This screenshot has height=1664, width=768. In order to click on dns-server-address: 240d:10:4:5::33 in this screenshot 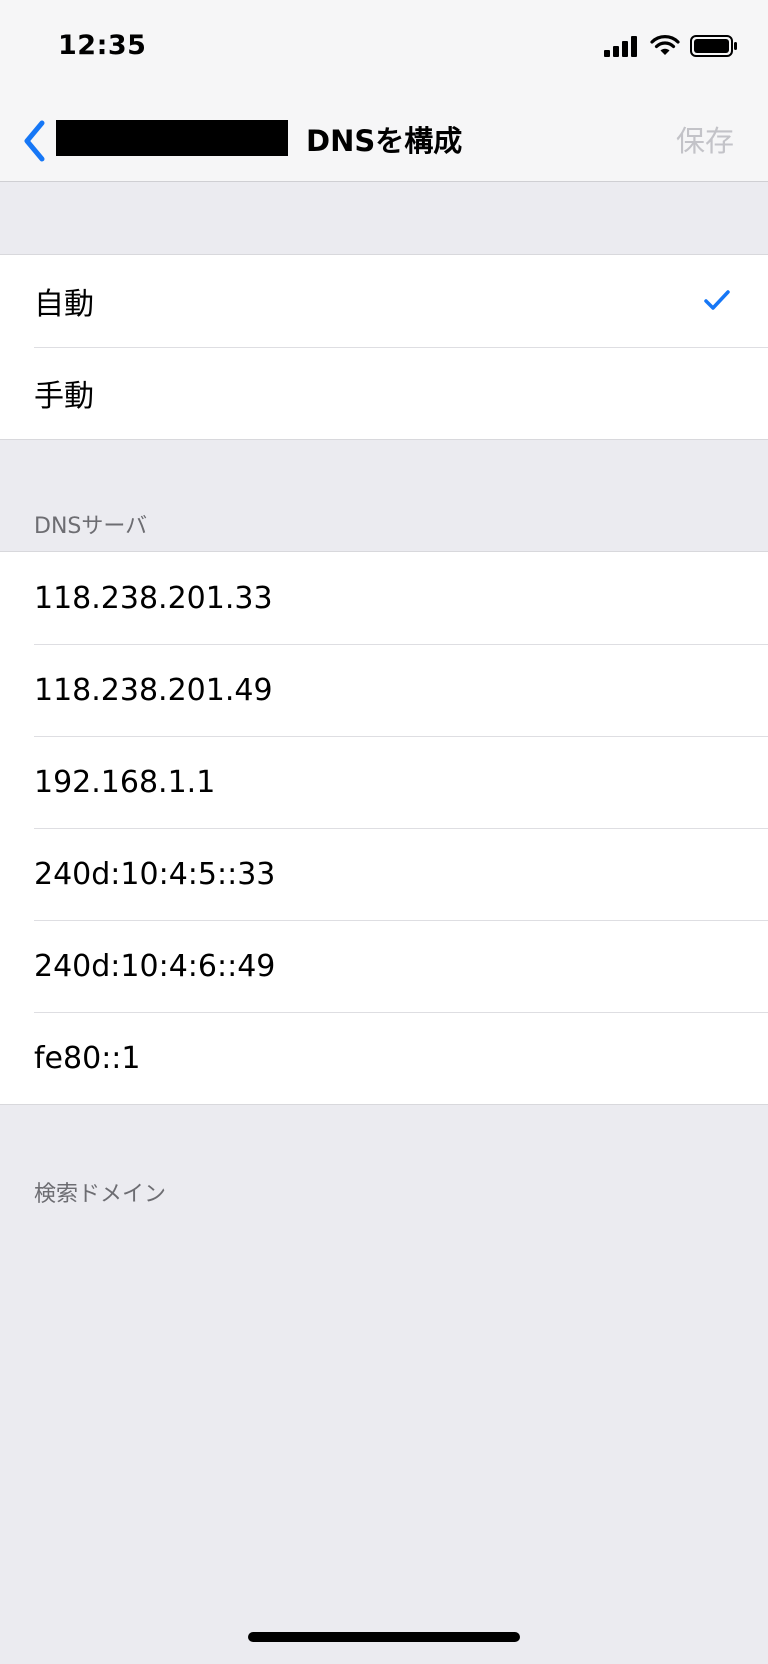, I will do `click(155, 874)`.